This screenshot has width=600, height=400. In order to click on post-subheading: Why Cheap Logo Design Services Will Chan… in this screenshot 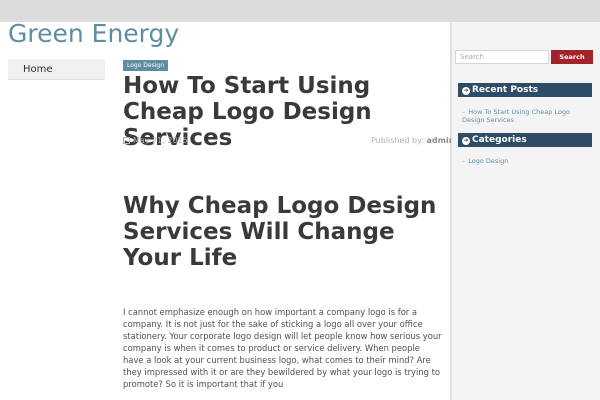, I will do `click(280, 232)`.